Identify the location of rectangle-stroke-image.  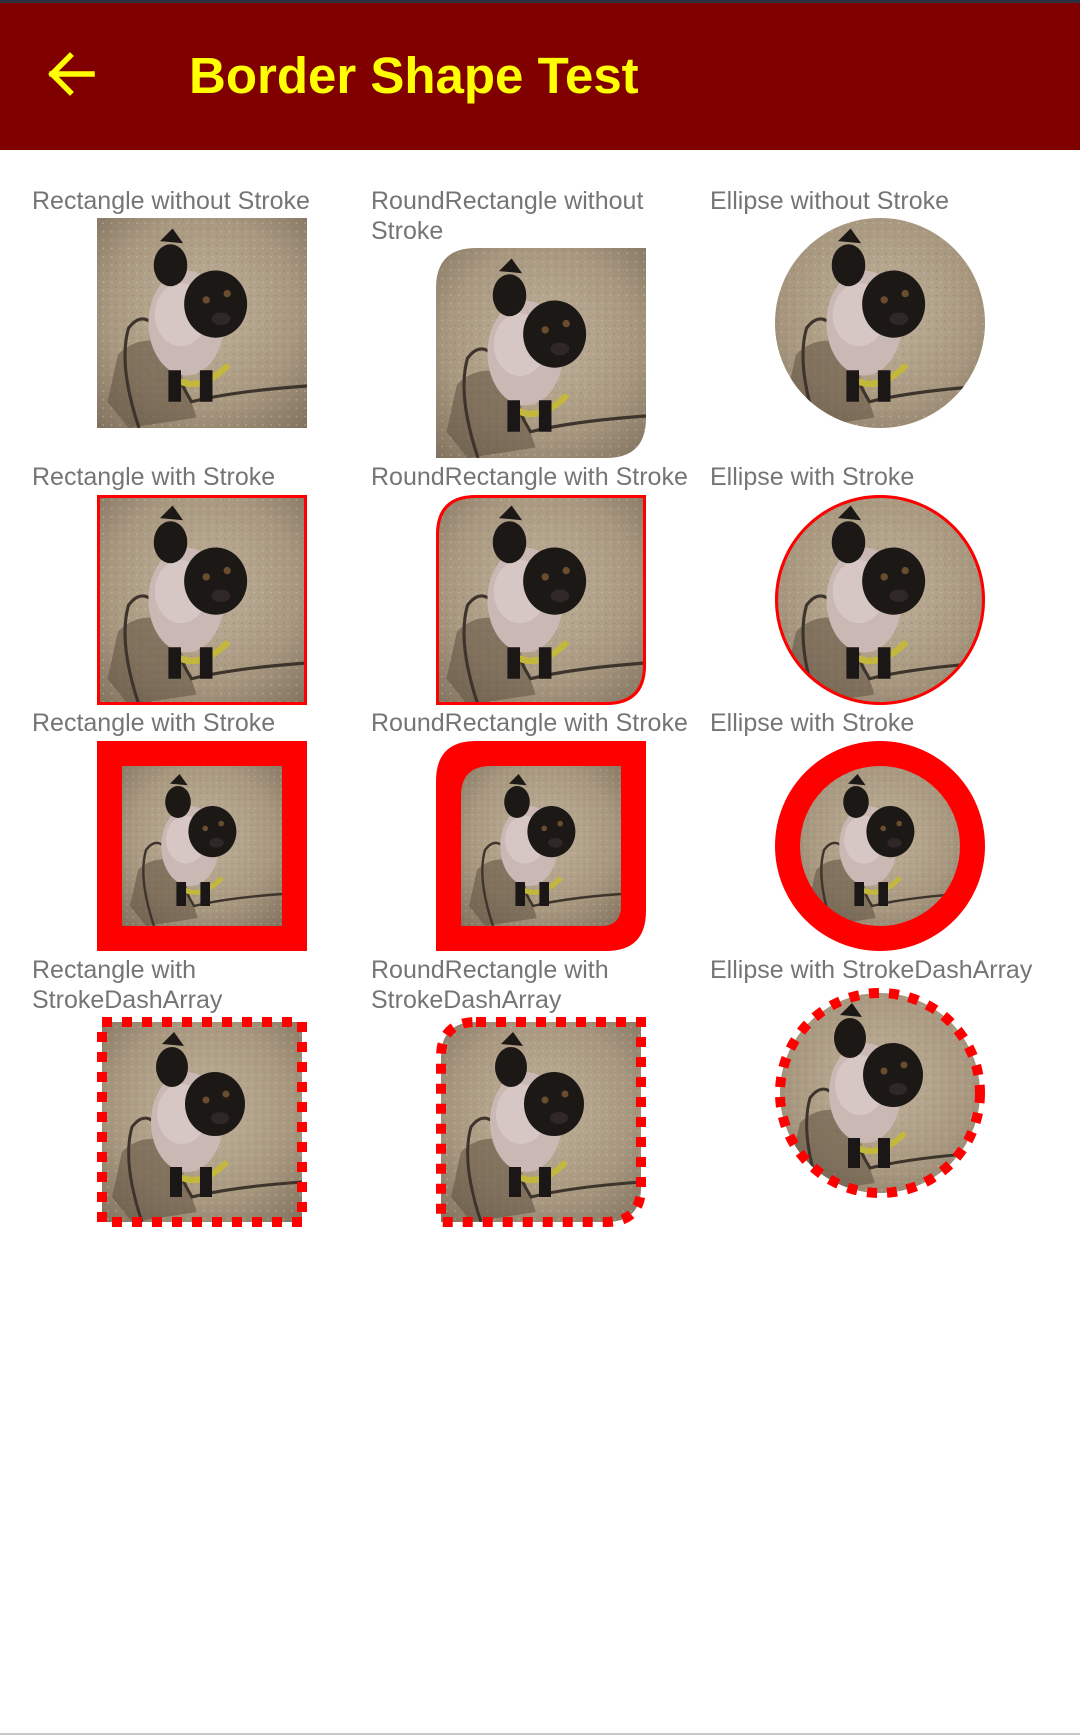
(202, 600).